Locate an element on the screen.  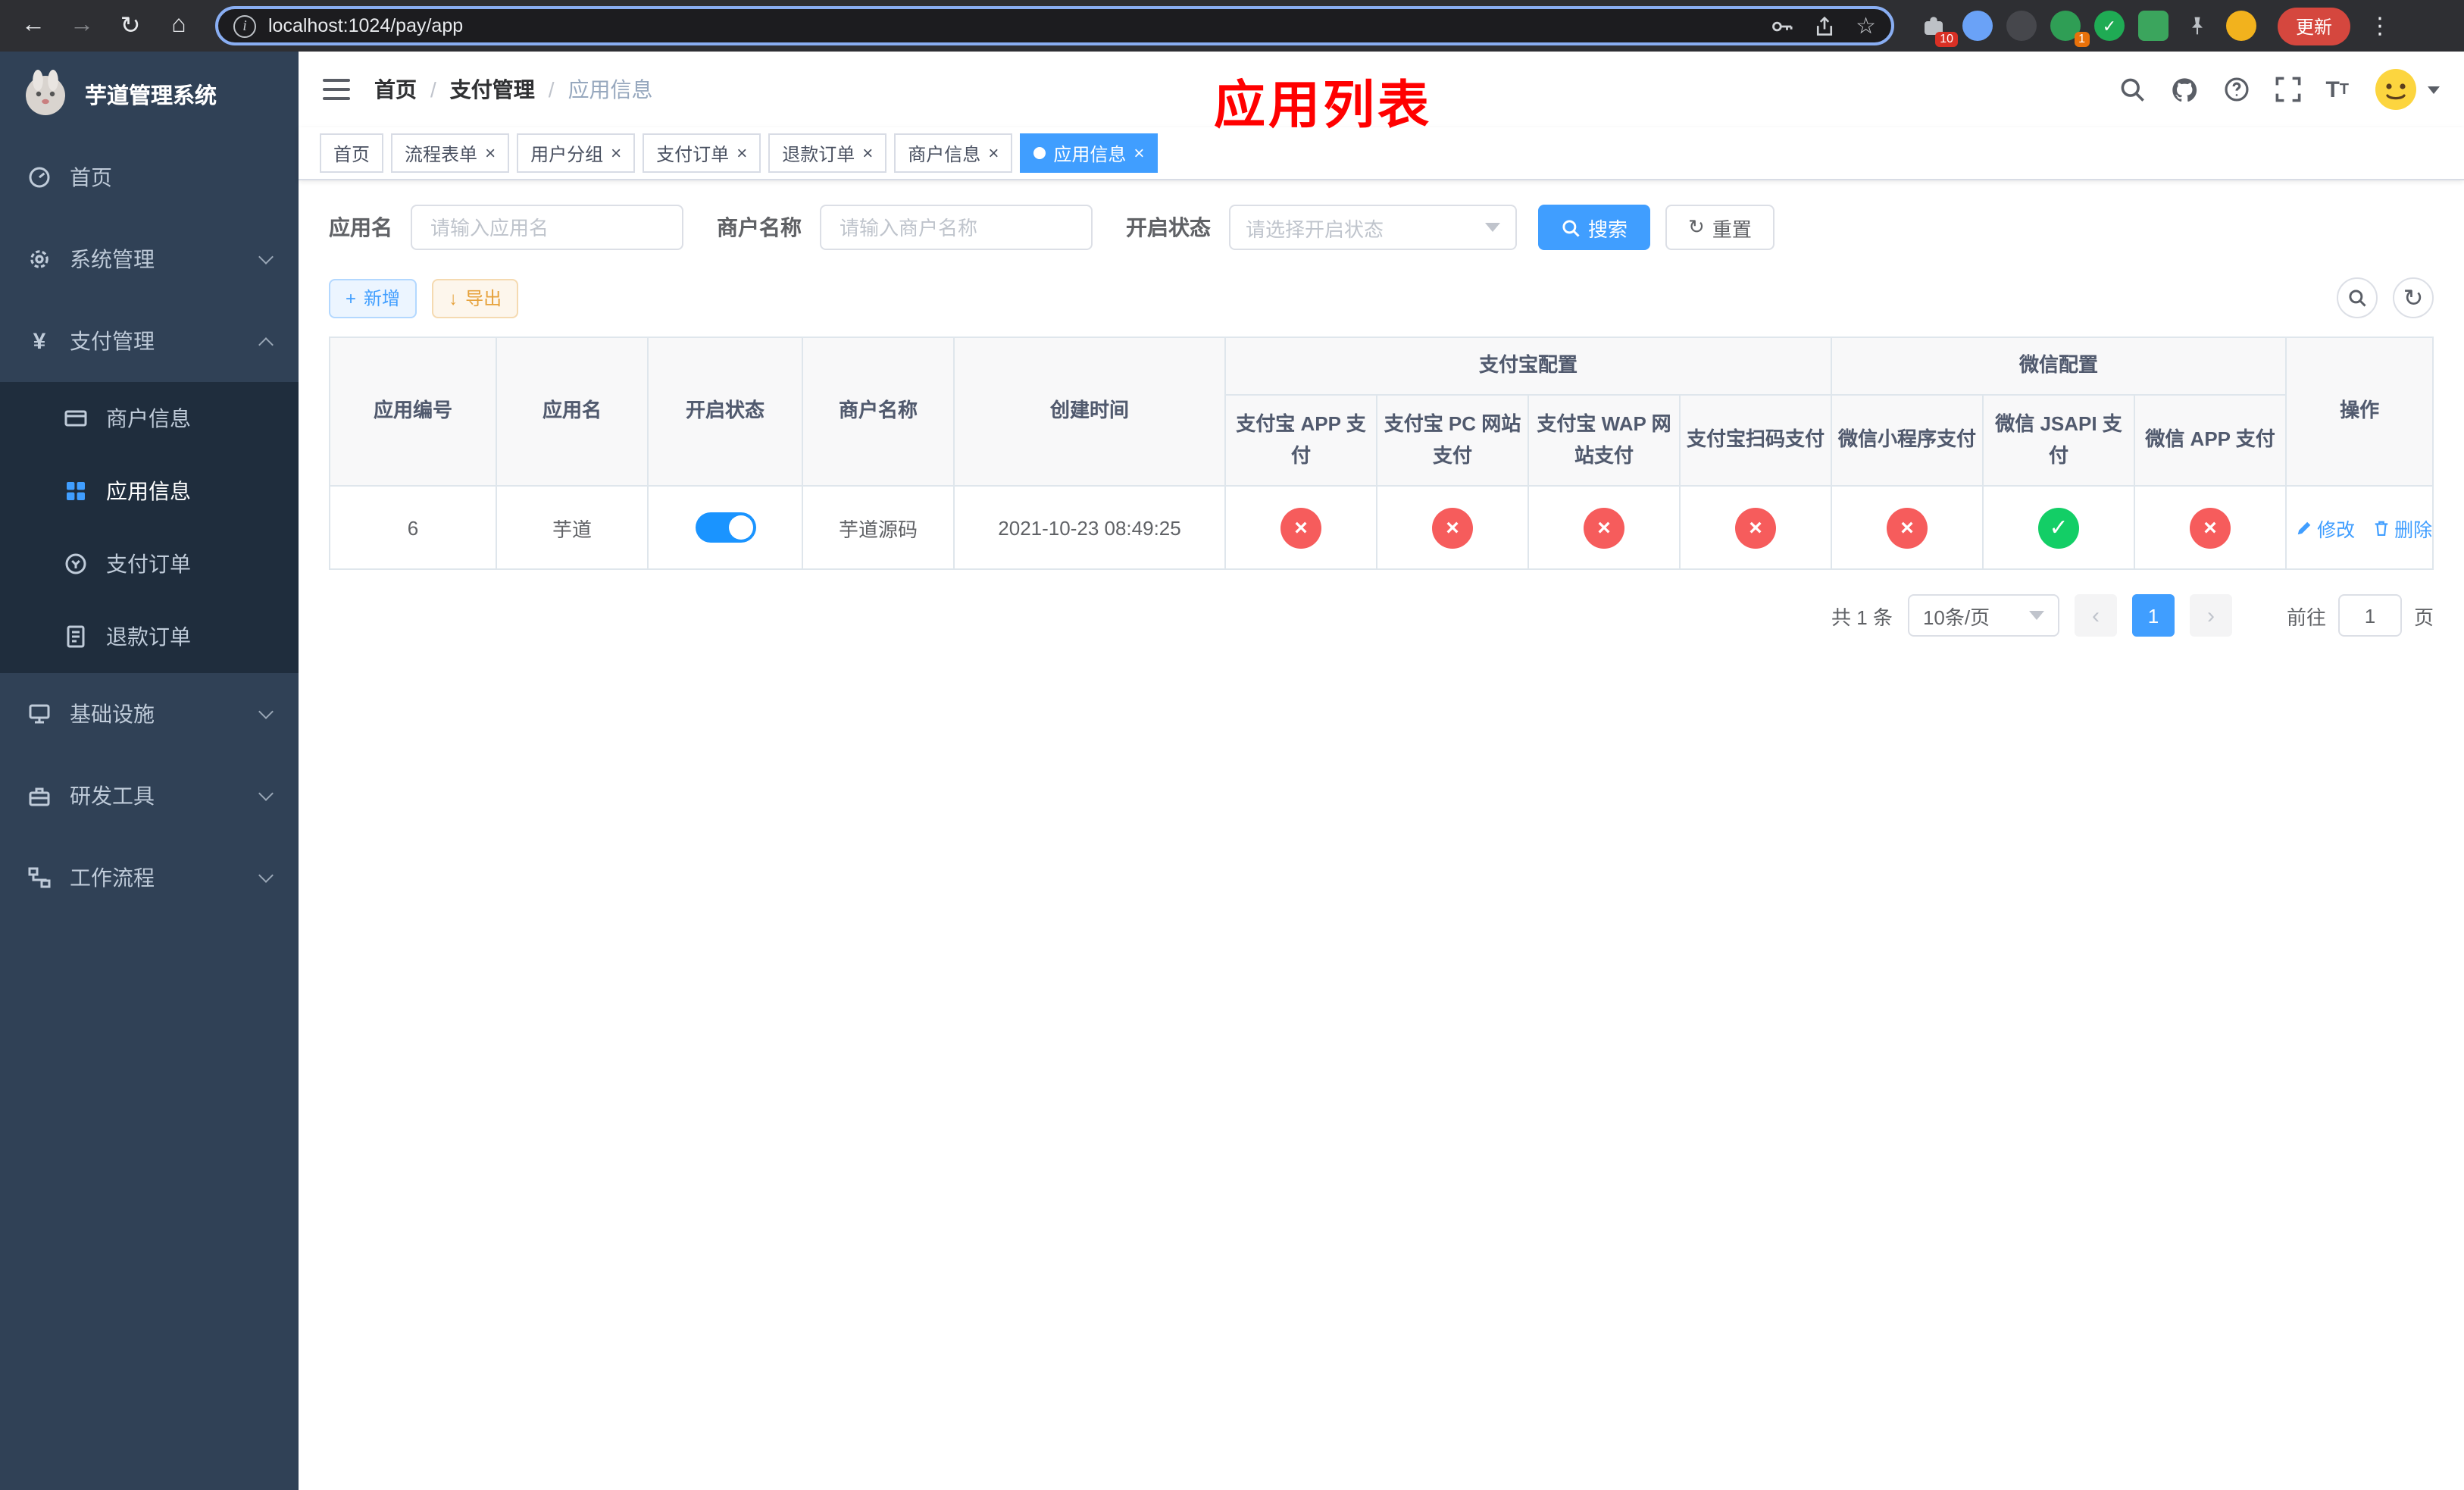
add-button: + 新增 is located at coordinates (373, 298).